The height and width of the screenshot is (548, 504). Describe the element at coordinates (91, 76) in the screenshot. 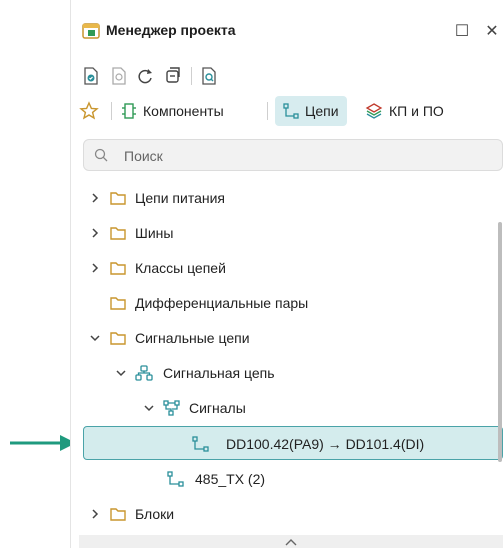

I see `document-report-icon` at that location.